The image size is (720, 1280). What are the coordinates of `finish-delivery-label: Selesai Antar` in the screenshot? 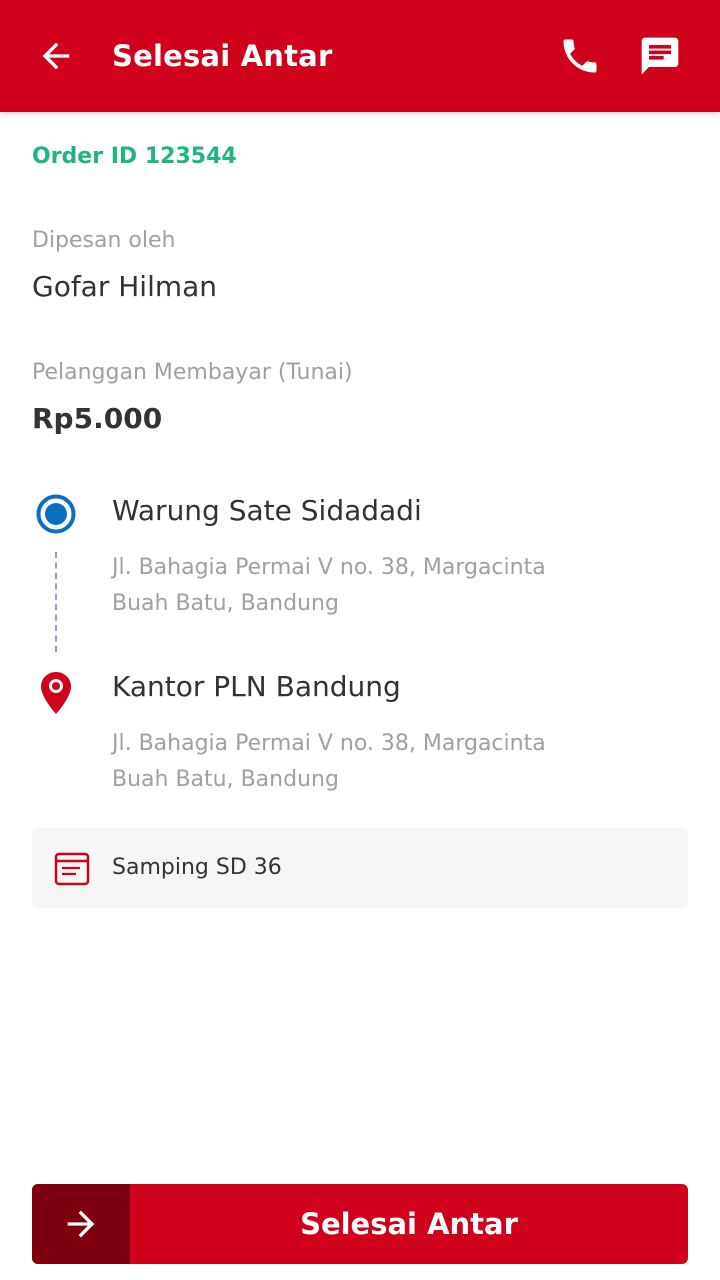 It's located at (409, 1224).